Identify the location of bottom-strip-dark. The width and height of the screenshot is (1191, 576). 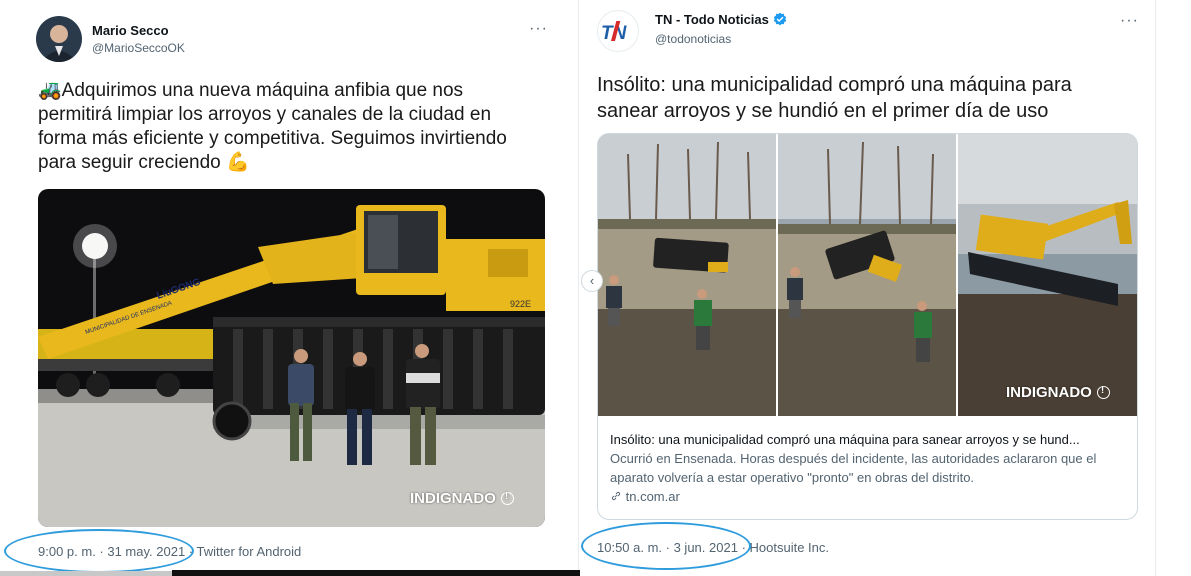
(376, 573).